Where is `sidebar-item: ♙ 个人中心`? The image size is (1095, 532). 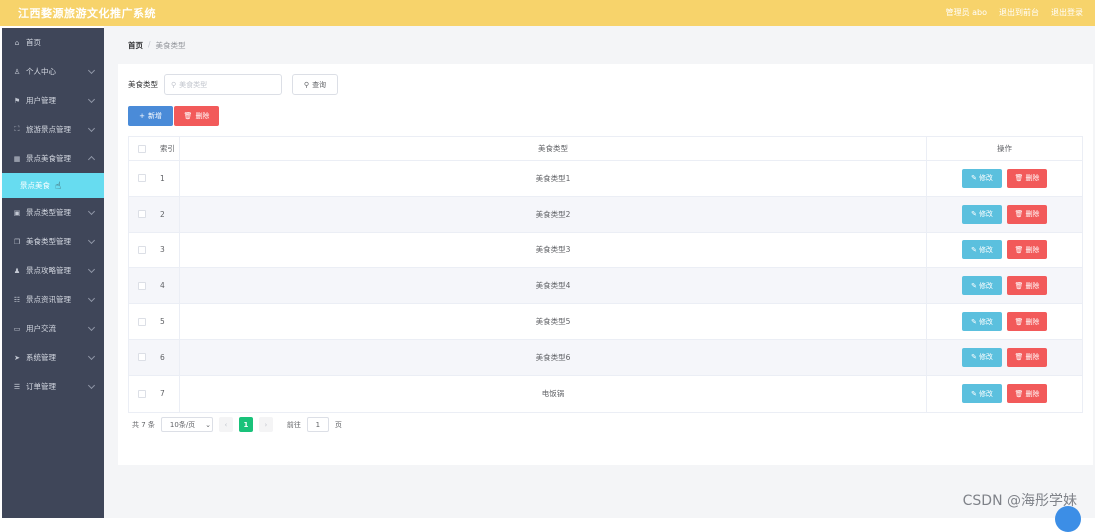
sidebar-item: ♙ 个人中心 is located at coordinates (53, 71).